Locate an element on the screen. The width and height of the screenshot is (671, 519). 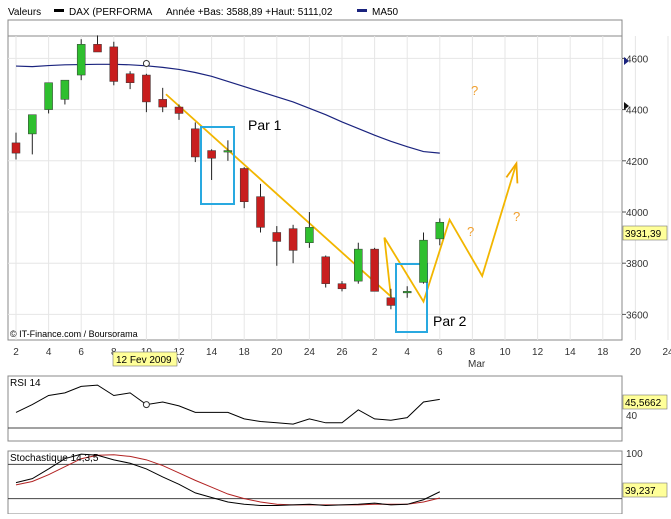
cursor-marker is located at coordinates (146, 64).